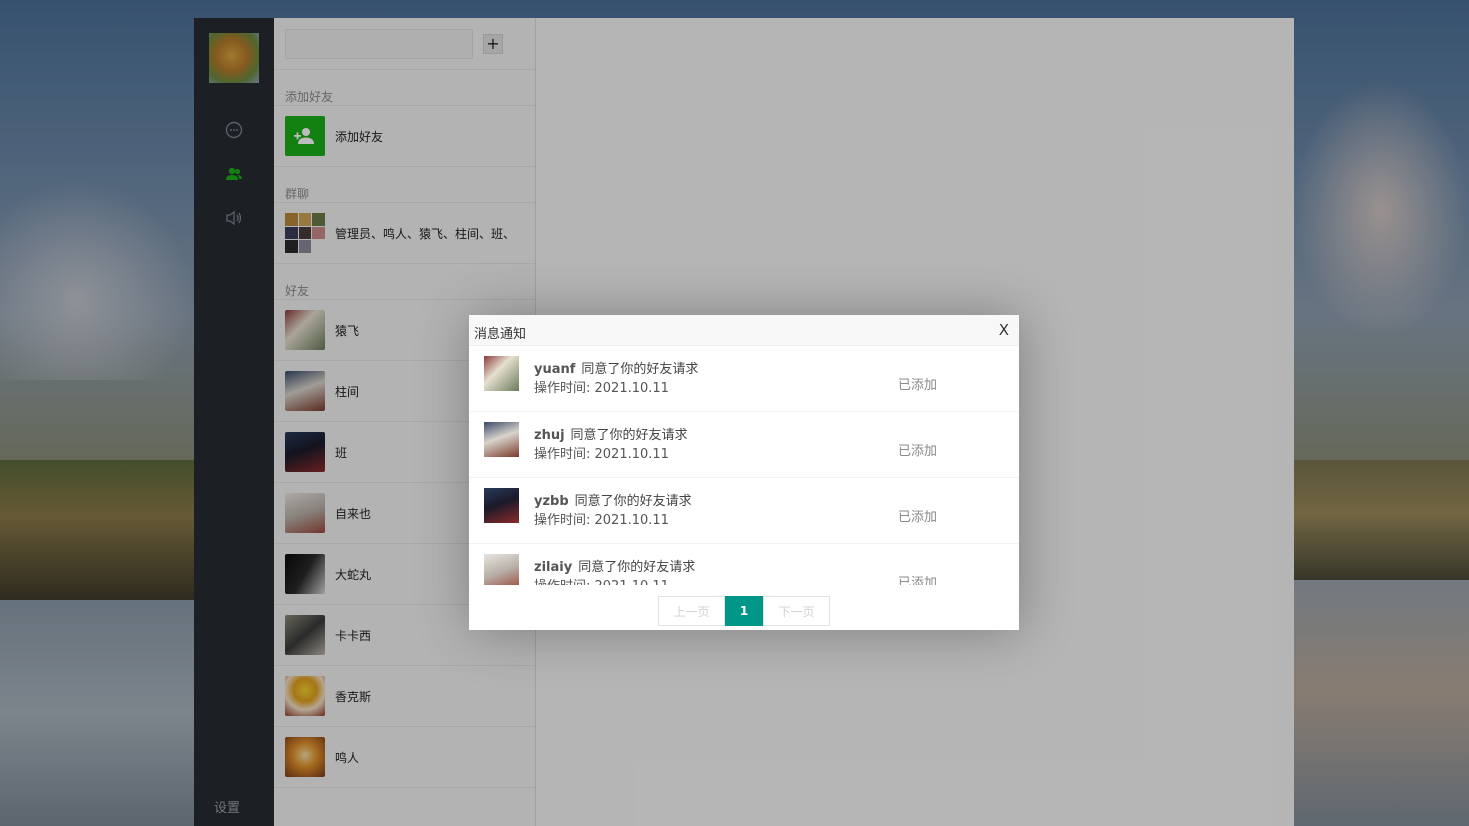  I want to click on close-button: X, so click(1004, 330).